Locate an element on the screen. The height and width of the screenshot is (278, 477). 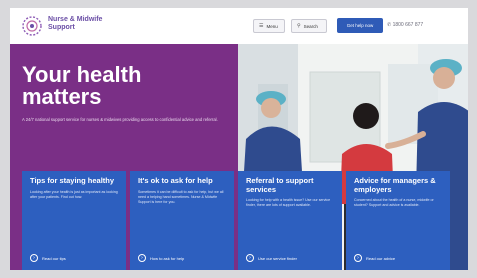
card-title: It's ok to ask for help is located at coordinates (175, 180).